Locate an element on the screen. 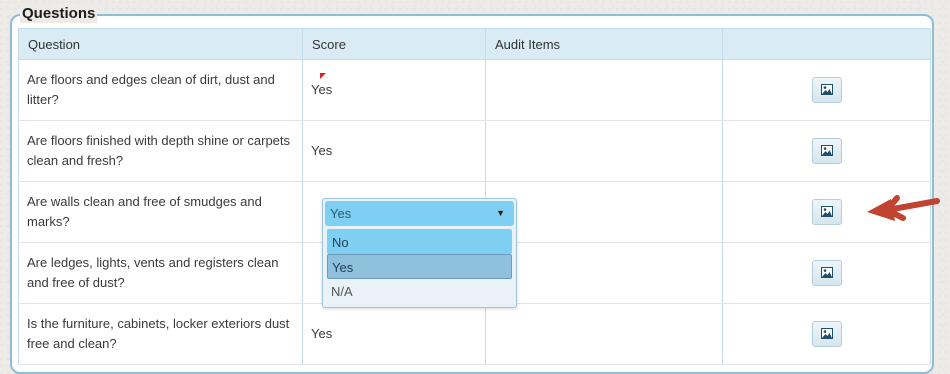 The image size is (950, 374). score-dropdown: Yes ▼ No Yes N/A is located at coordinates (419, 253).